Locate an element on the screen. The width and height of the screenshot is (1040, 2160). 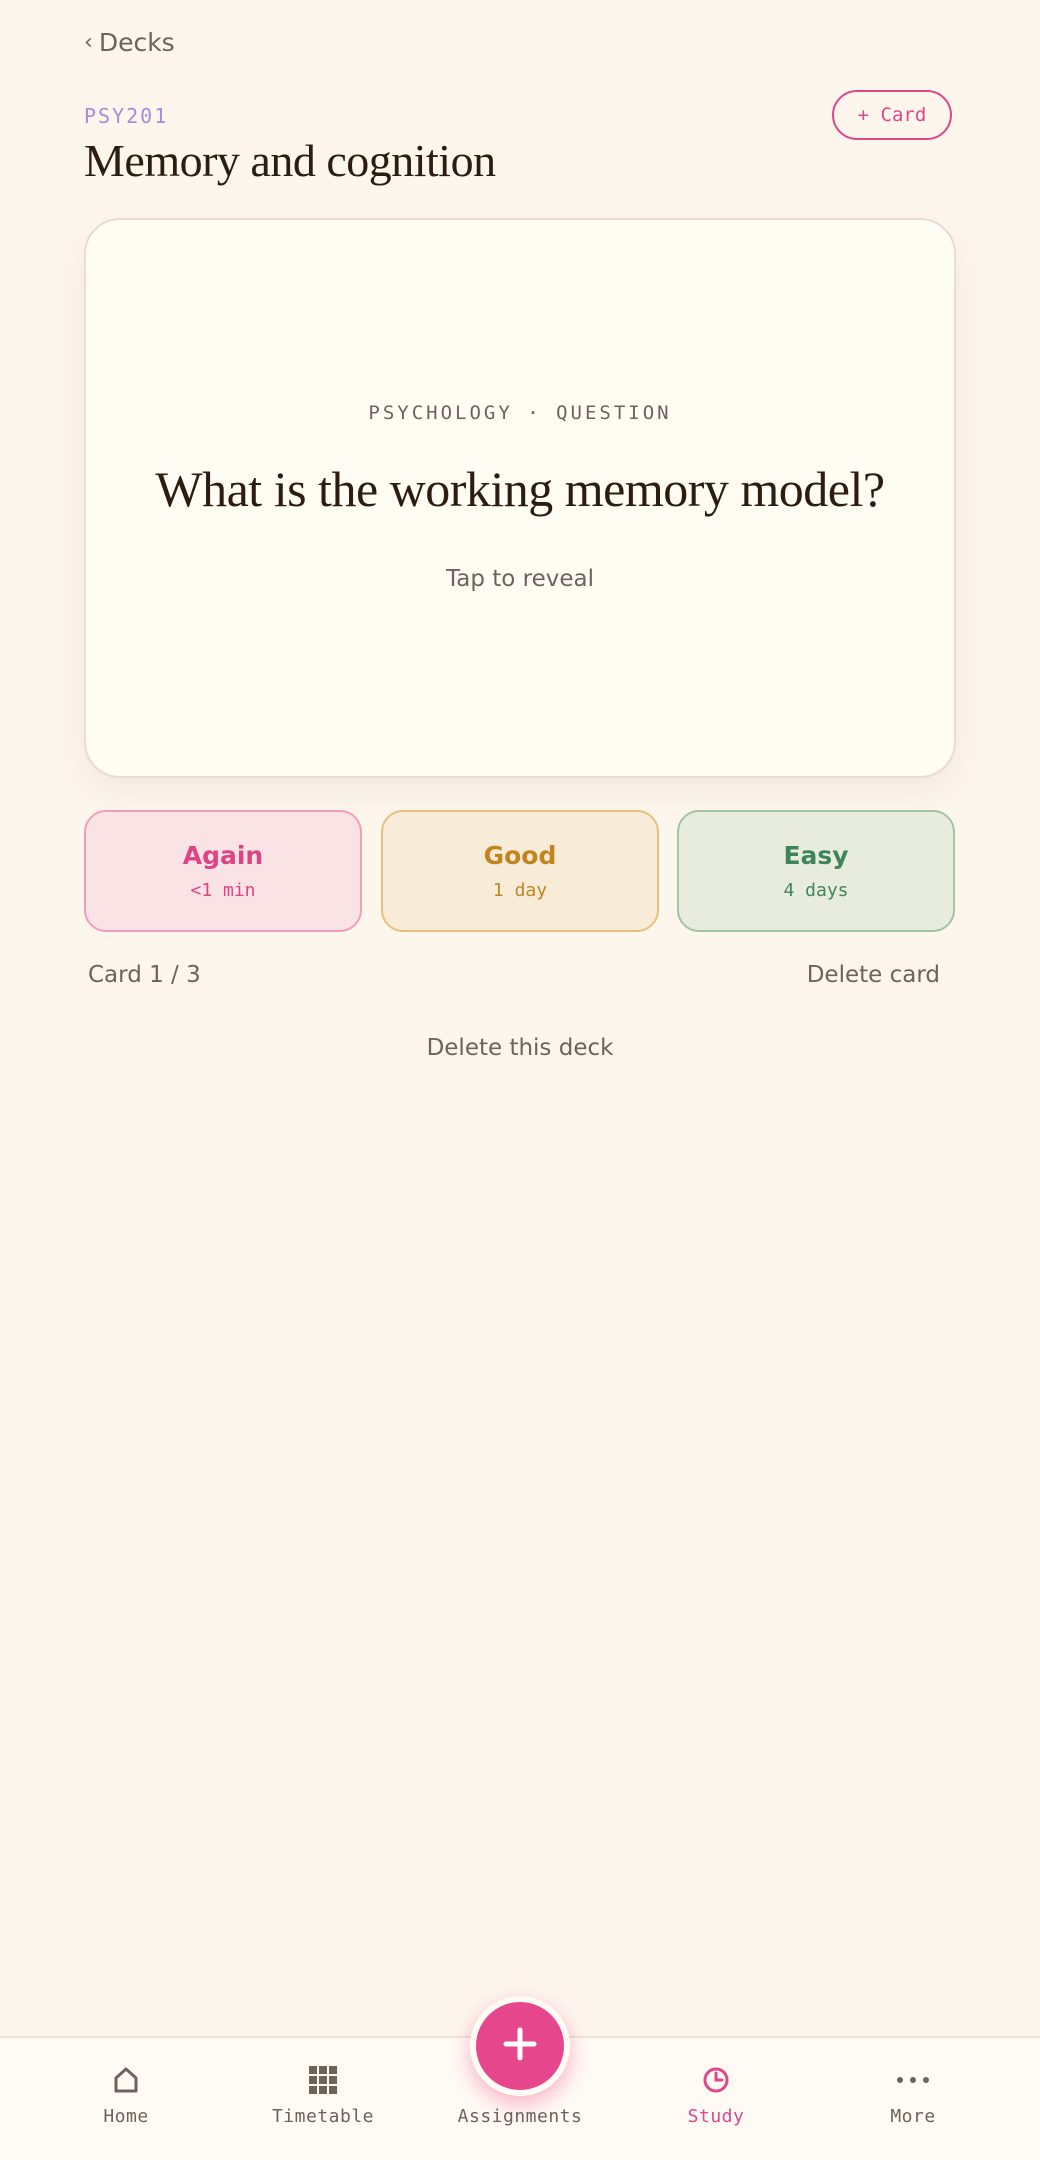
nav-item-home: Home is located at coordinates (126, 2099).